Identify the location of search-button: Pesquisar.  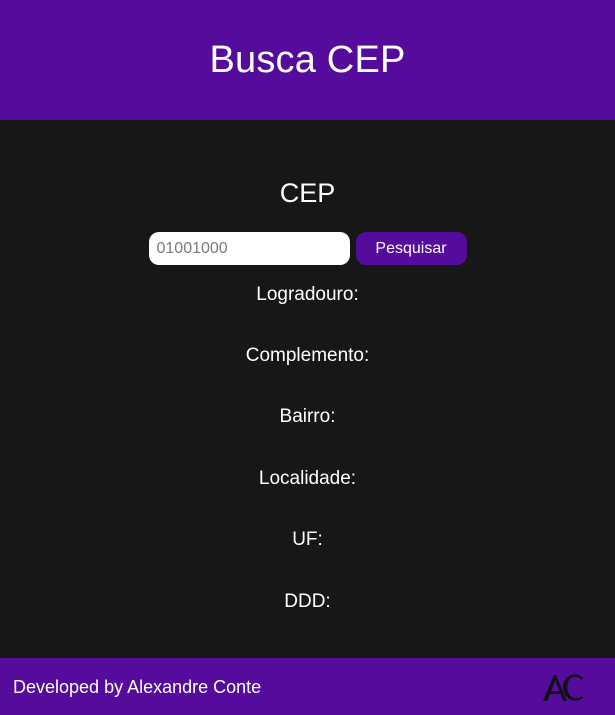
(411, 248).